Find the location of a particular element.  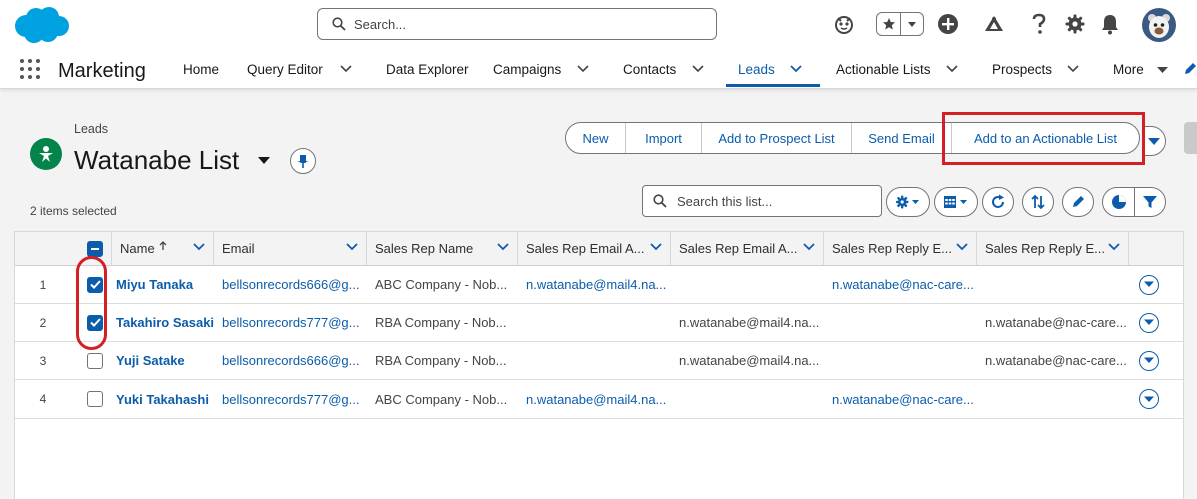

pin-icon is located at coordinates (303, 161).